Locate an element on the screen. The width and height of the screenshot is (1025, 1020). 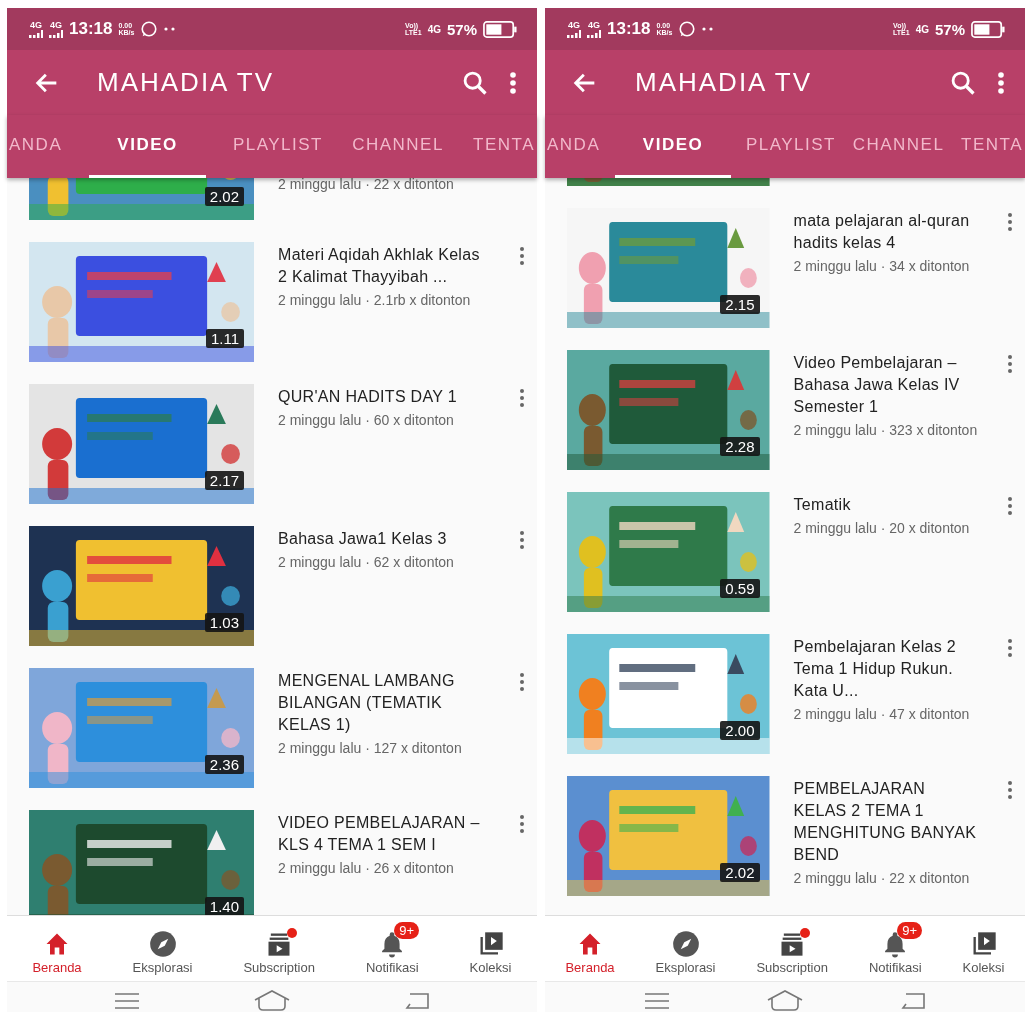
video-meta: 2 minggu lalu · 20 x ditonton is located at coordinates (882, 528).